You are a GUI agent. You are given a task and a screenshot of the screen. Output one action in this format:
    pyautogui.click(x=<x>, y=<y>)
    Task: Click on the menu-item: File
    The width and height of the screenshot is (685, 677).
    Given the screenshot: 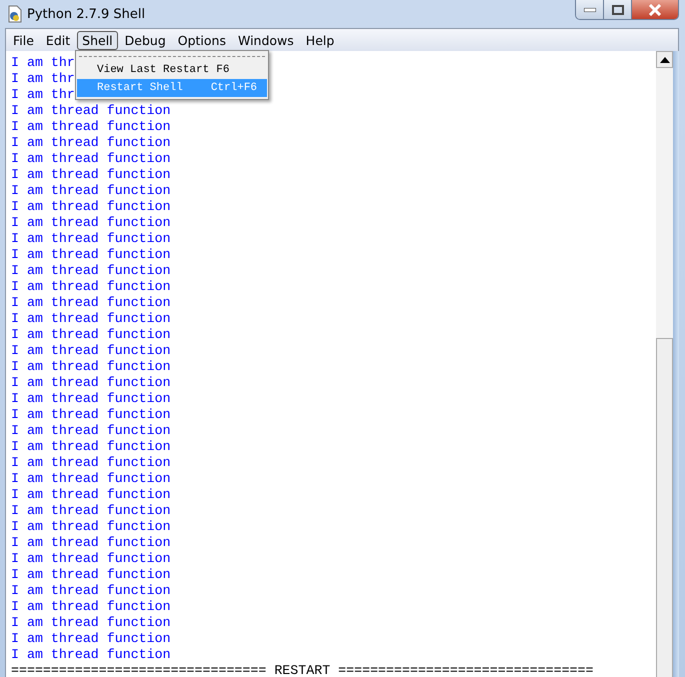 What is the action you would take?
    pyautogui.click(x=23, y=40)
    